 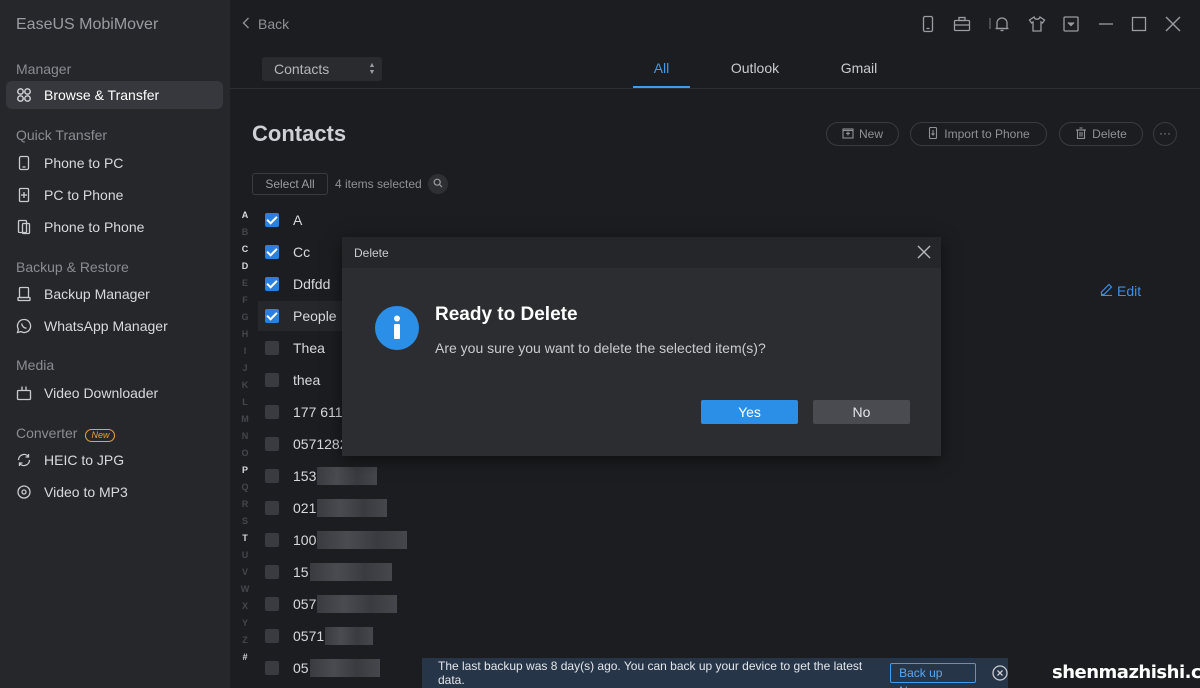 I want to click on search-icon, so click(x=438, y=184).